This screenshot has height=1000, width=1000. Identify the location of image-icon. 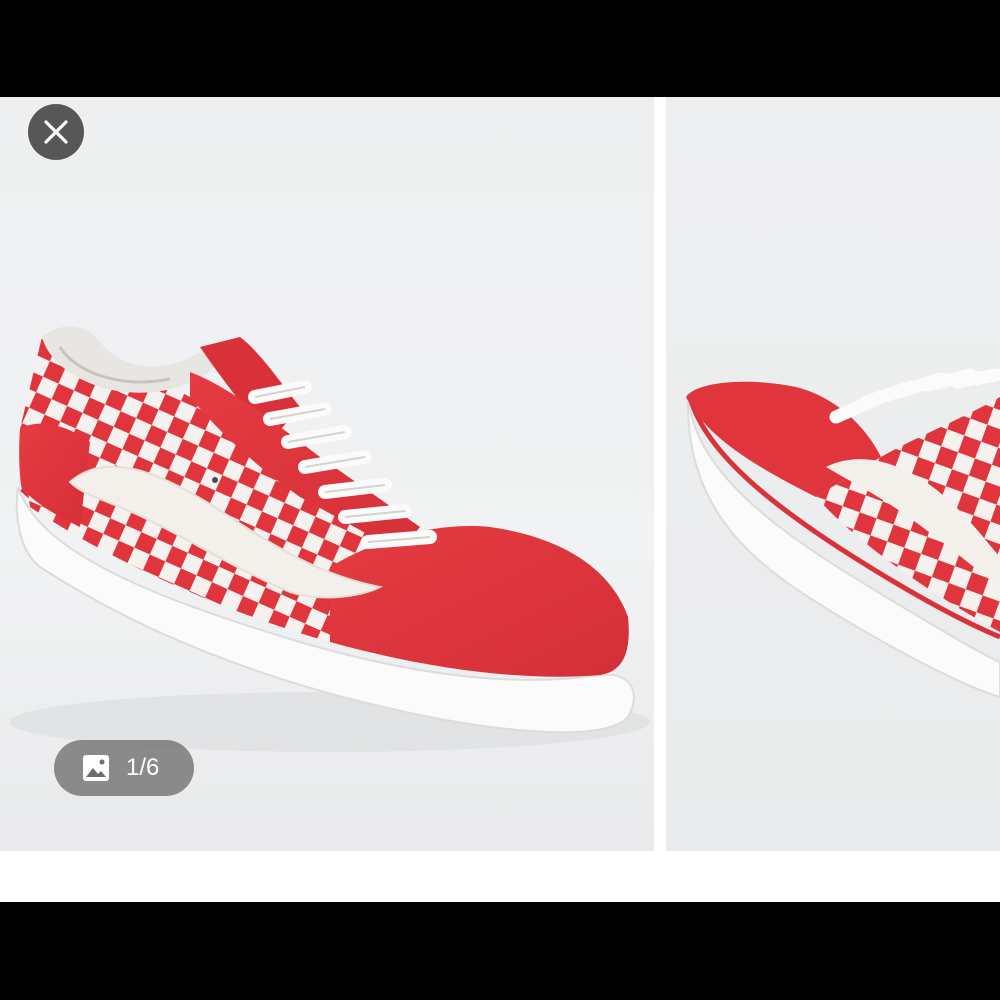
(96, 768).